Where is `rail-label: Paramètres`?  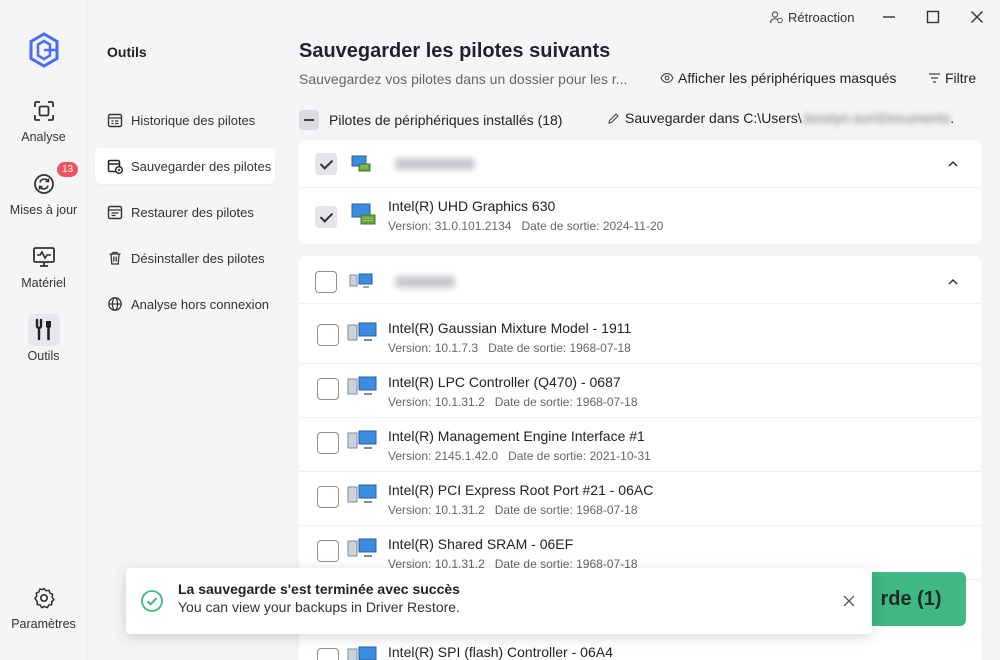
rail-label: Paramètres is located at coordinates (43, 624).